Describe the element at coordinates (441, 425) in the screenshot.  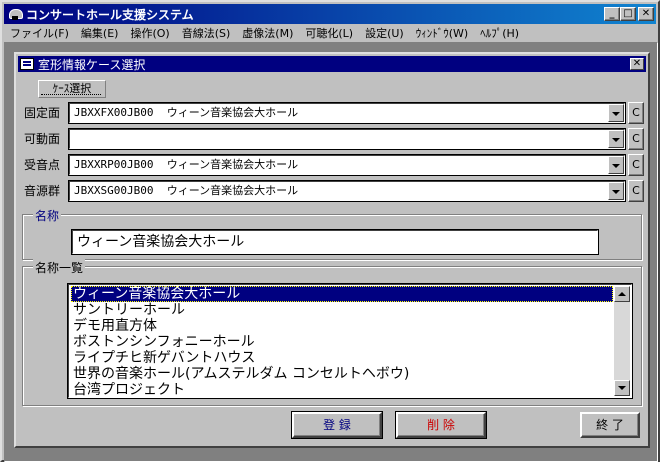
I see `delete-button: 削 除` at that location.